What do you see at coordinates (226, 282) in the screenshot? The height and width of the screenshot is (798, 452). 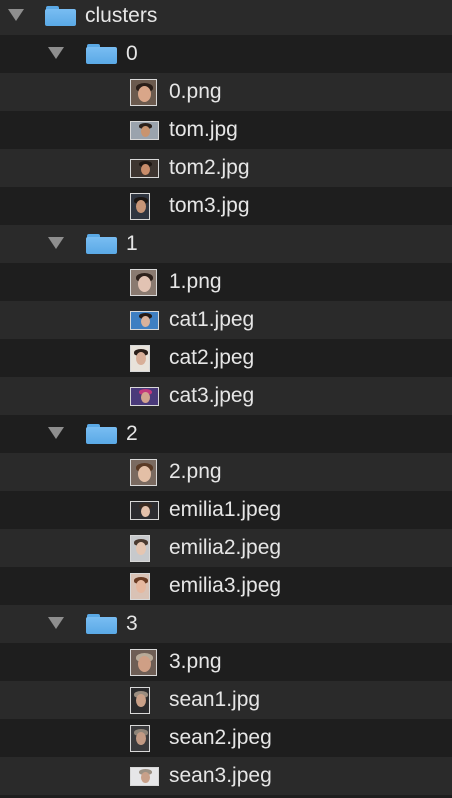 I see `tree-row-file: 1.png` at bounding box center [226, 282].